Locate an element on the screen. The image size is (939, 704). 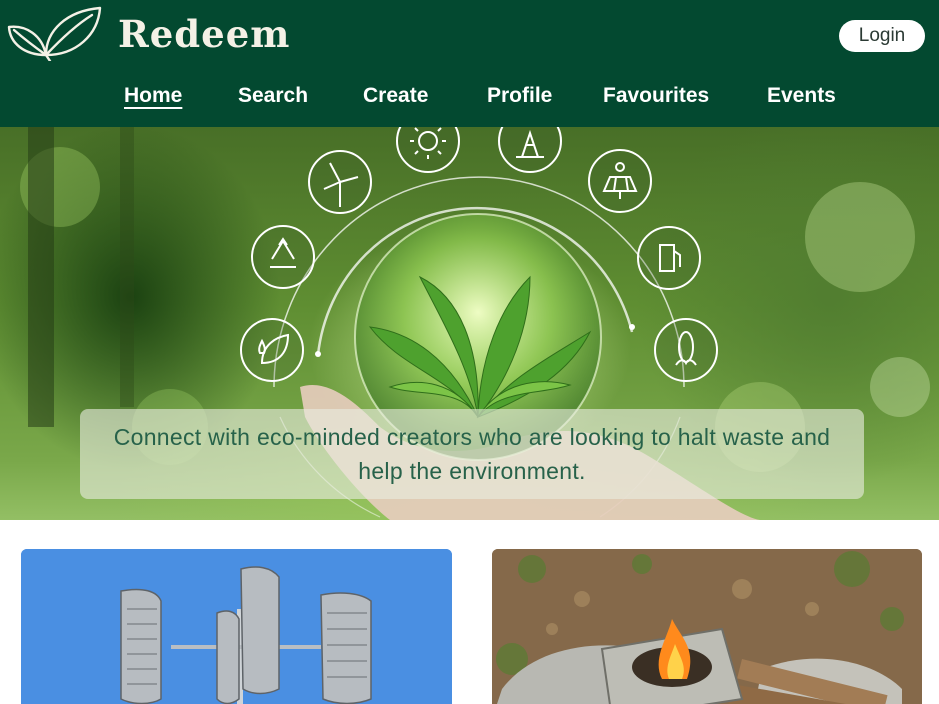
brand-name: Redeem is located at coordinates (204, 34).